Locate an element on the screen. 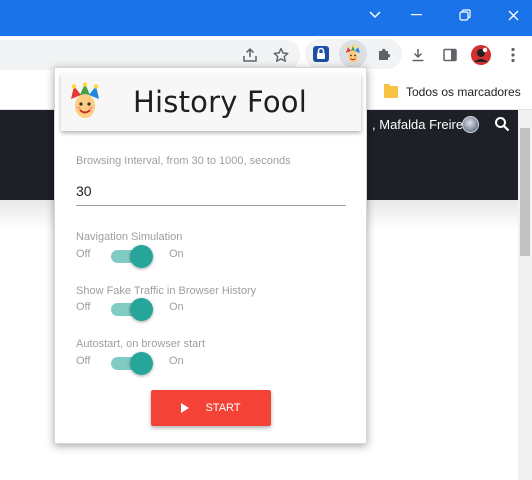  jester-logo is located at coordinates (85, 100).